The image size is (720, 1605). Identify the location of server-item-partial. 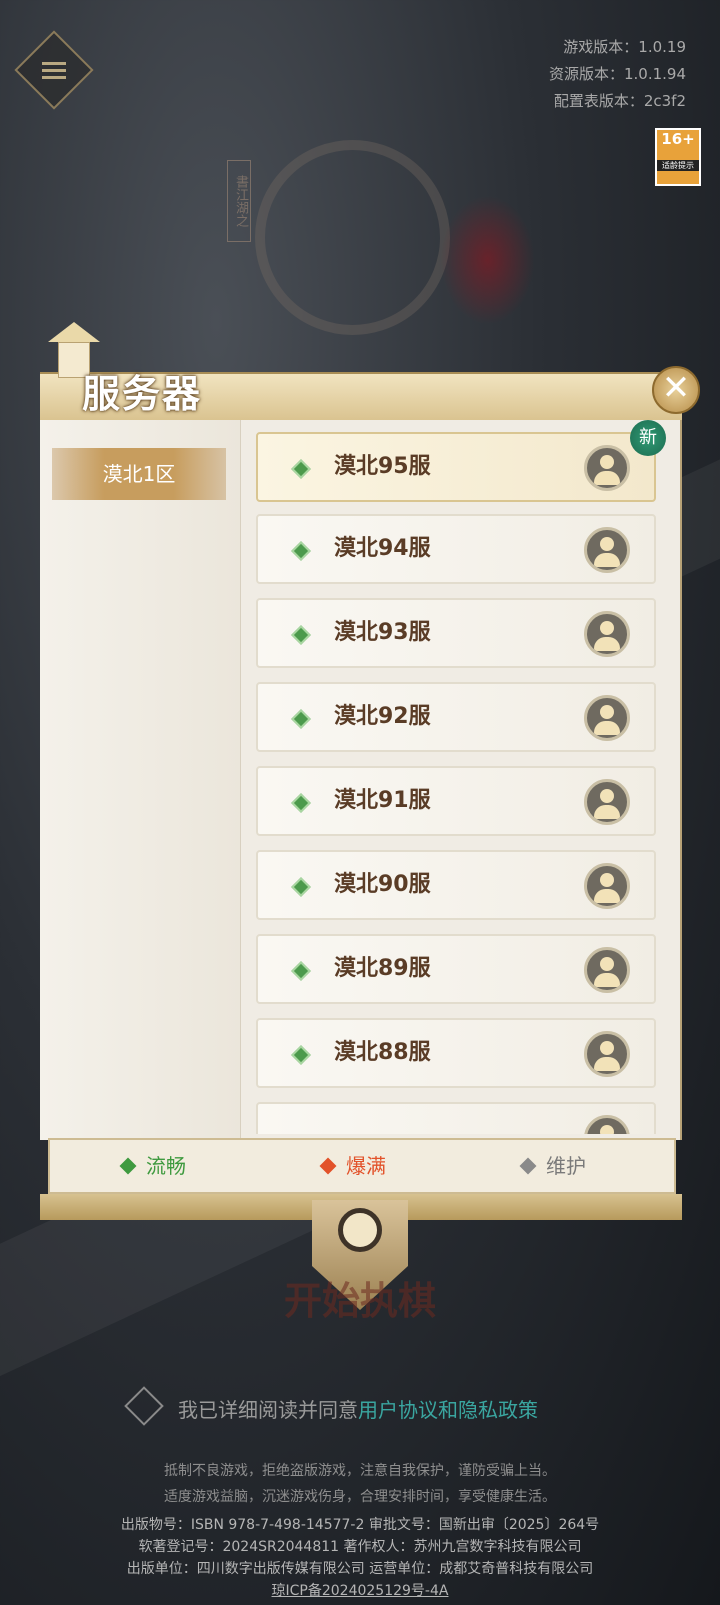
(456, 1118).